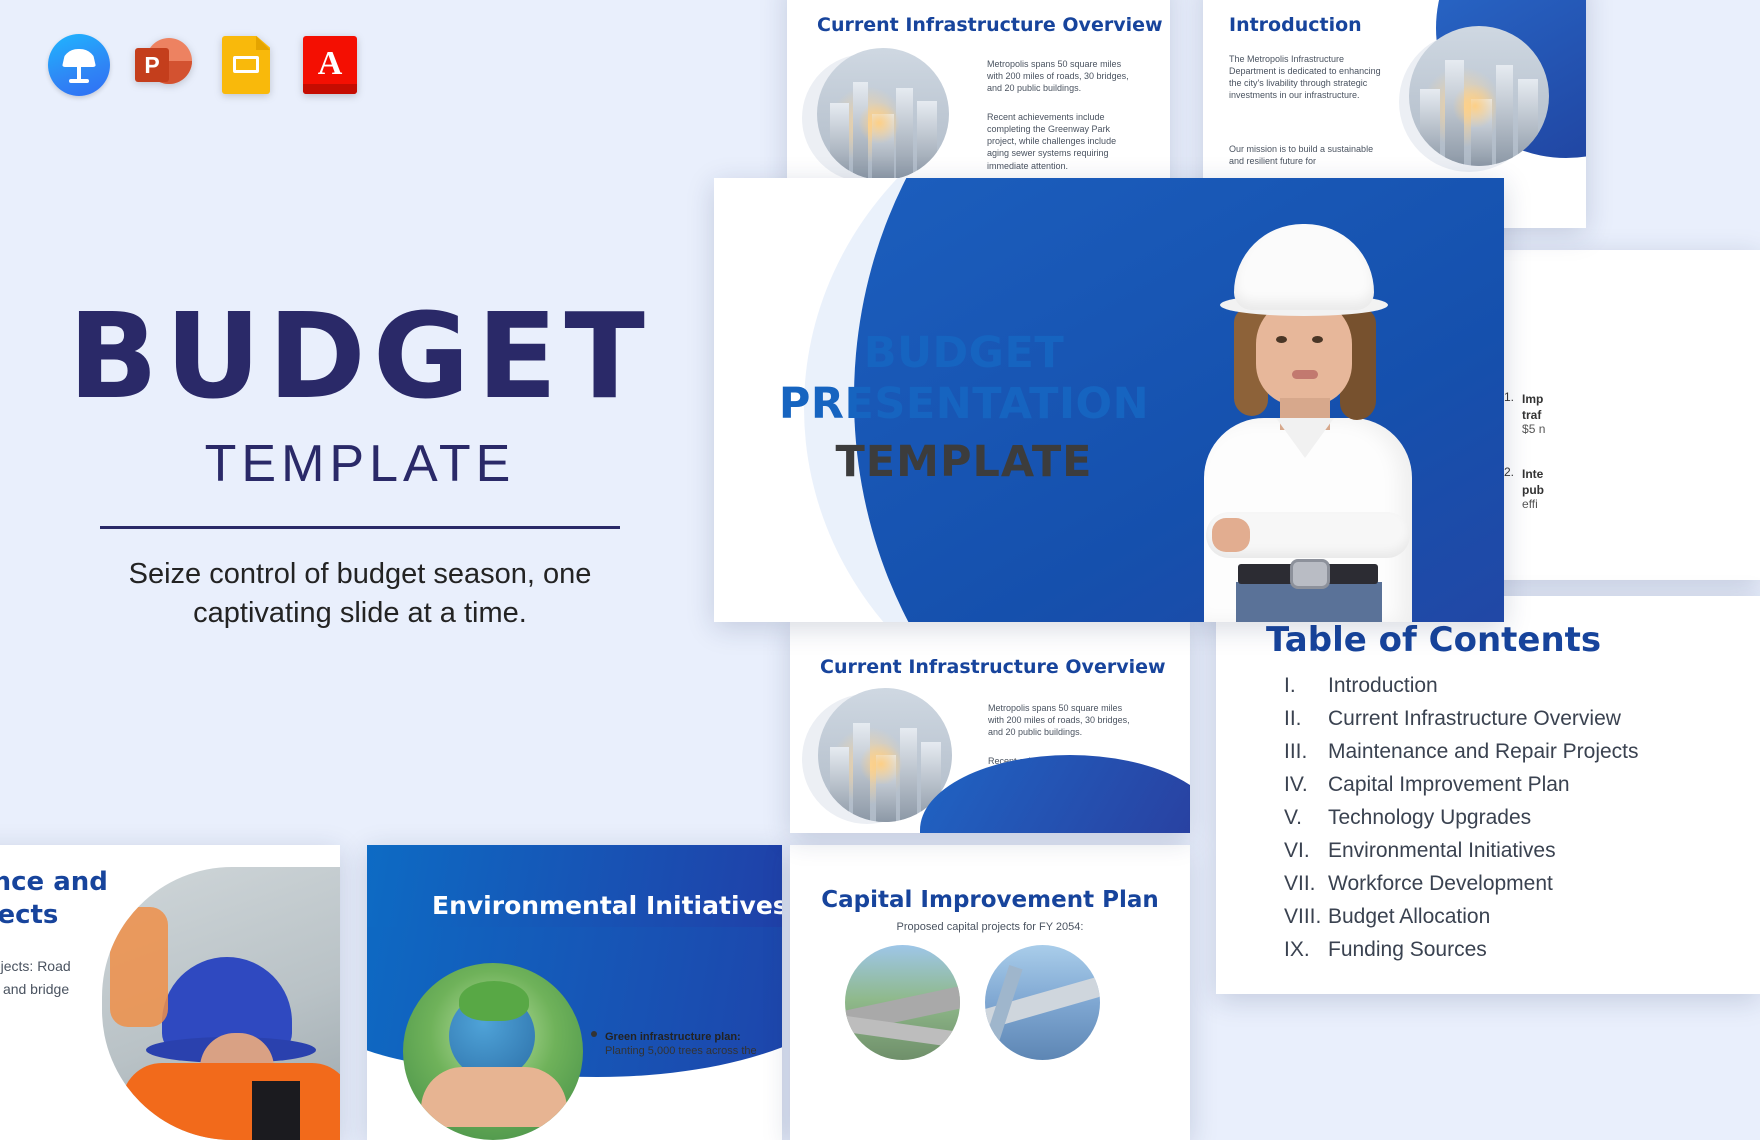 The image size is (1760, 1140). Describe the element at coordinates (1533, 399) in the screenshot. I see `list-item-bold: Imp` at that location.